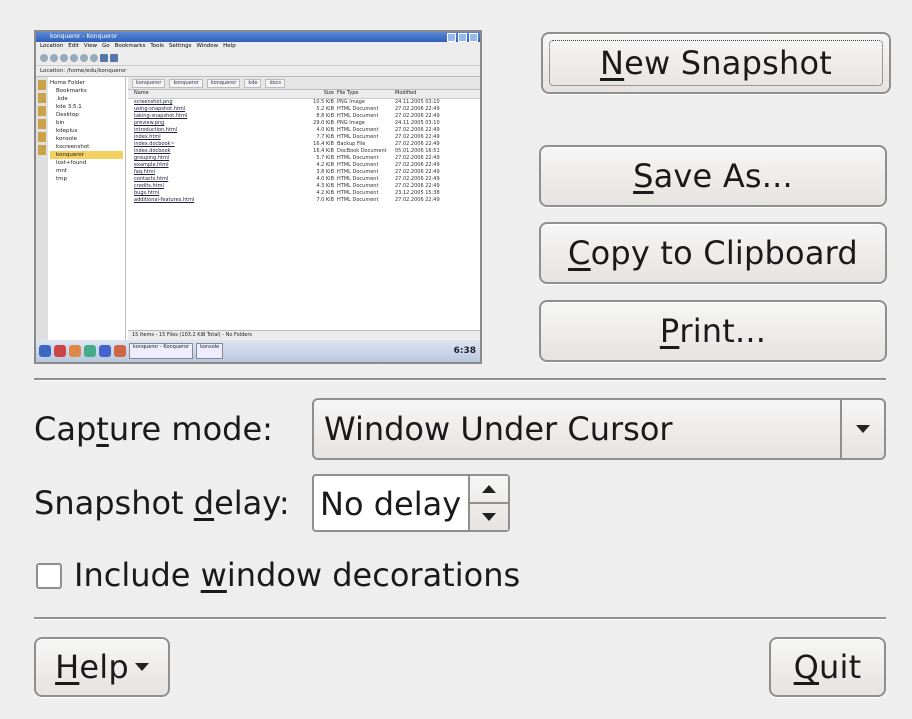  What do you see at coordinates (304, 83) in the screenshot?
I see `preview-tabs: konqueror konqueror konqueror kde docs` at bounding box center [304, 83].